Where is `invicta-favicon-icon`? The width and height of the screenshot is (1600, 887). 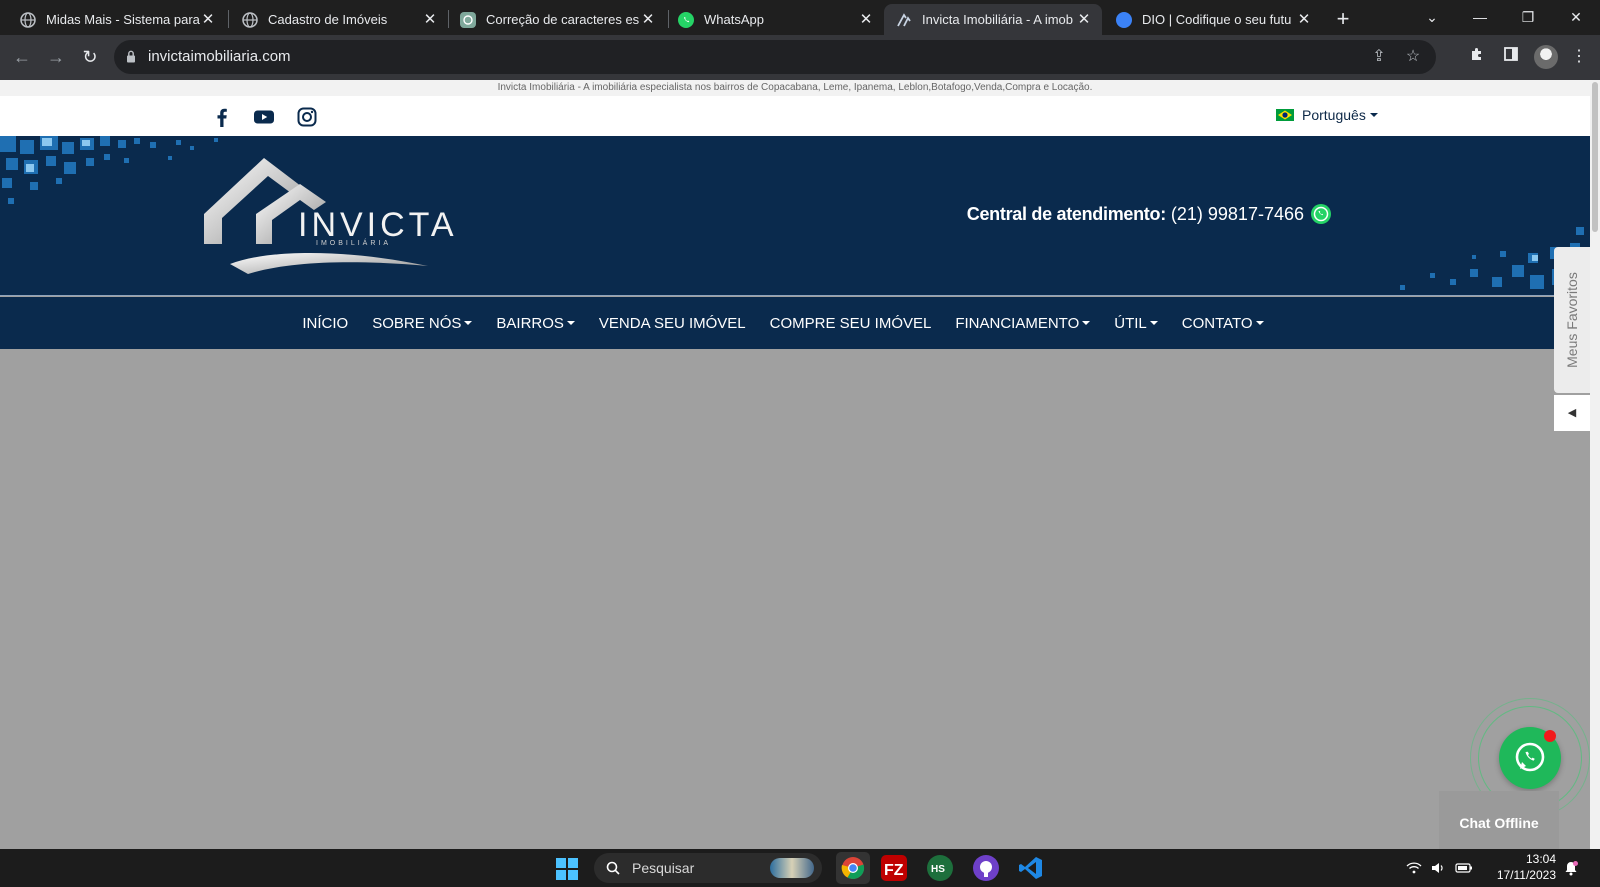 invicta-favicon-icon is located at coordinates (904, 20).